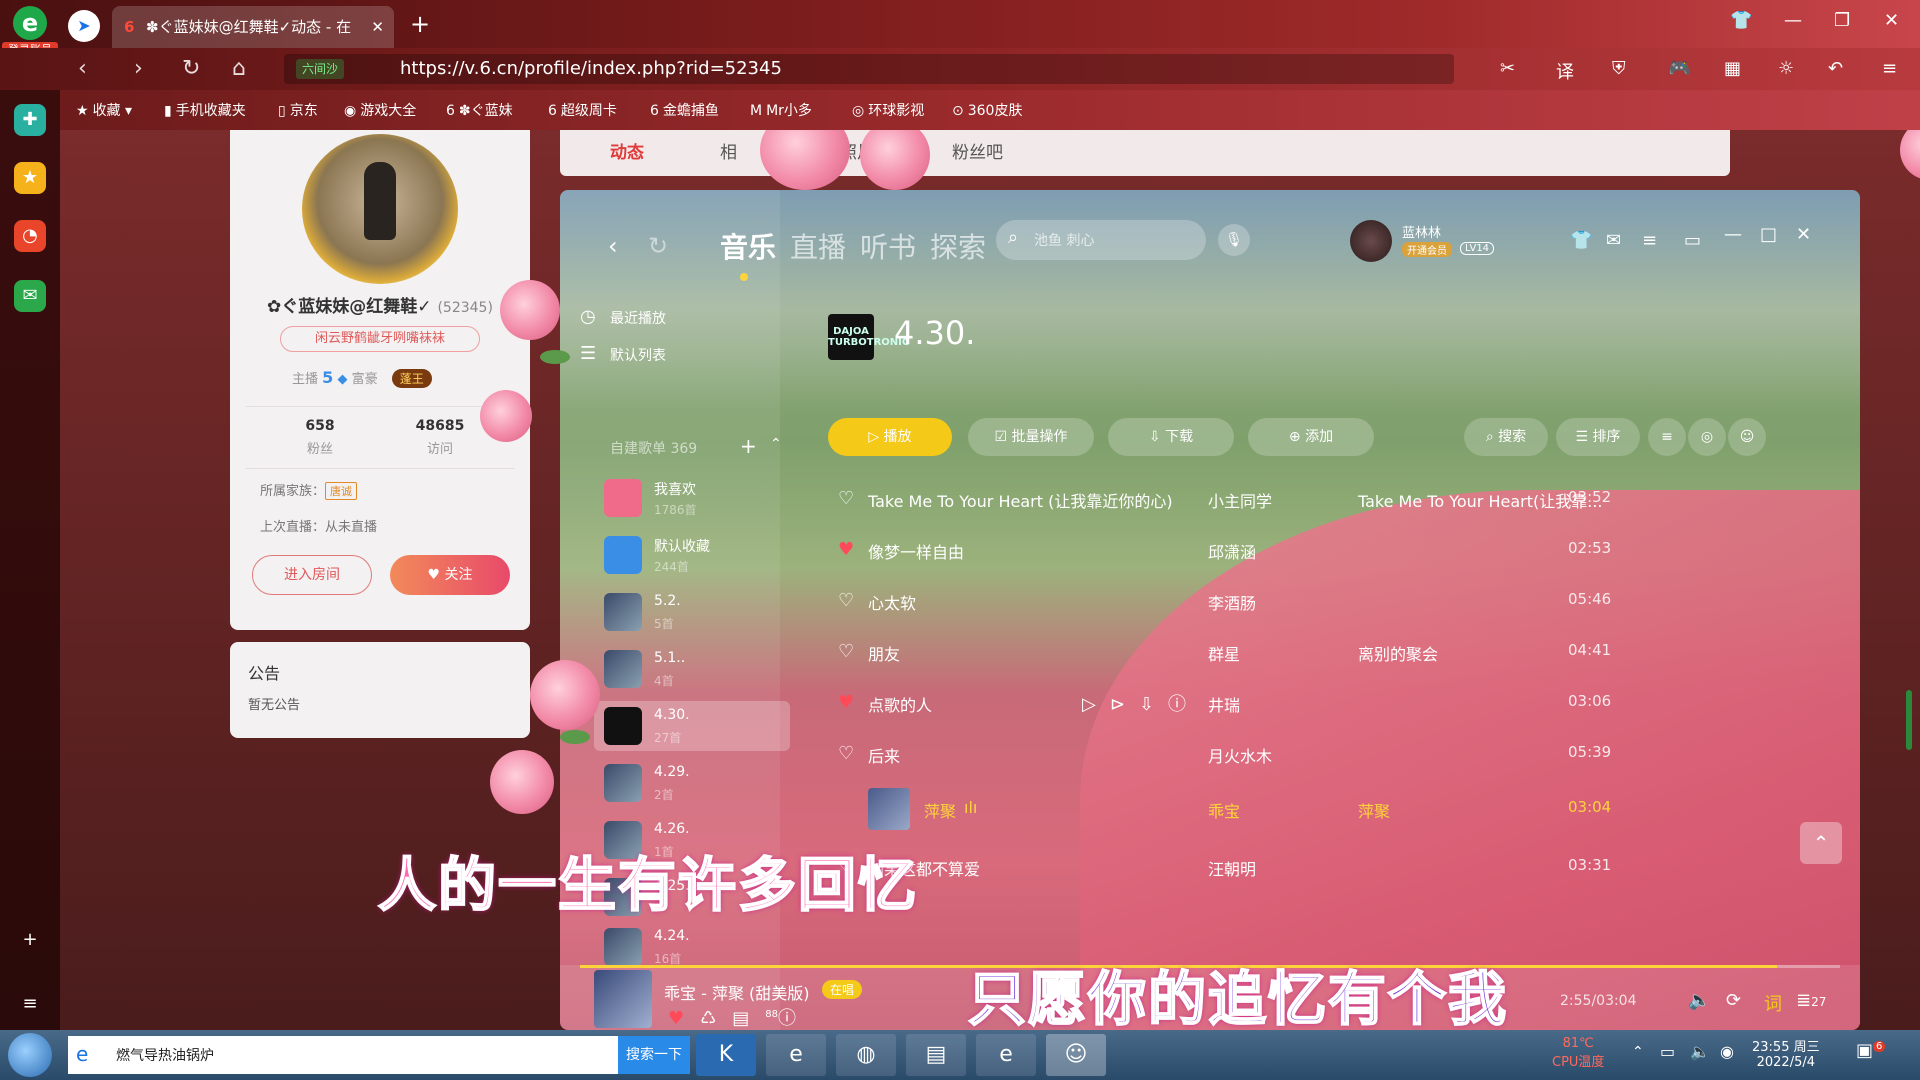 The height and width of the screenshot is (1080, 1920). I want to click on browser-tab-active: 6 ✽ぐ蓝妹妹@红舞鞋✓动态 - 在 ✕, so click(253, 27).